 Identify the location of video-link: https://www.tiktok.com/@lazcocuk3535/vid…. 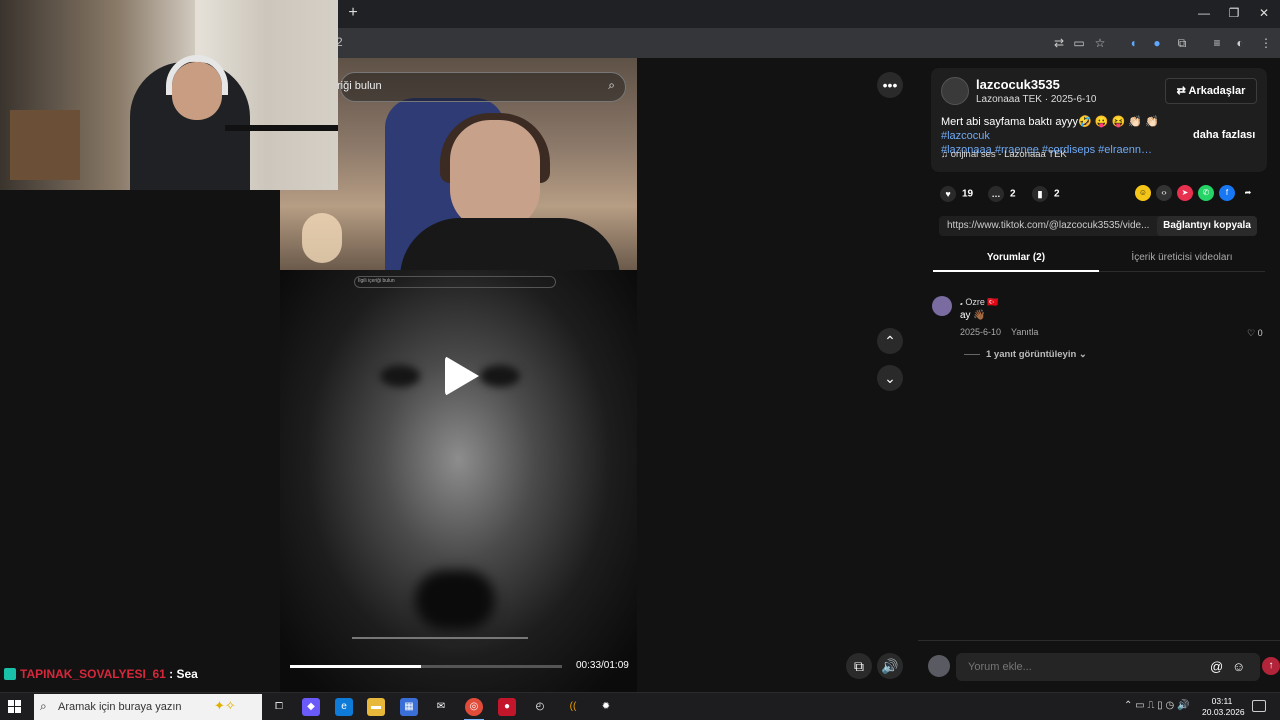
(1051, 225).